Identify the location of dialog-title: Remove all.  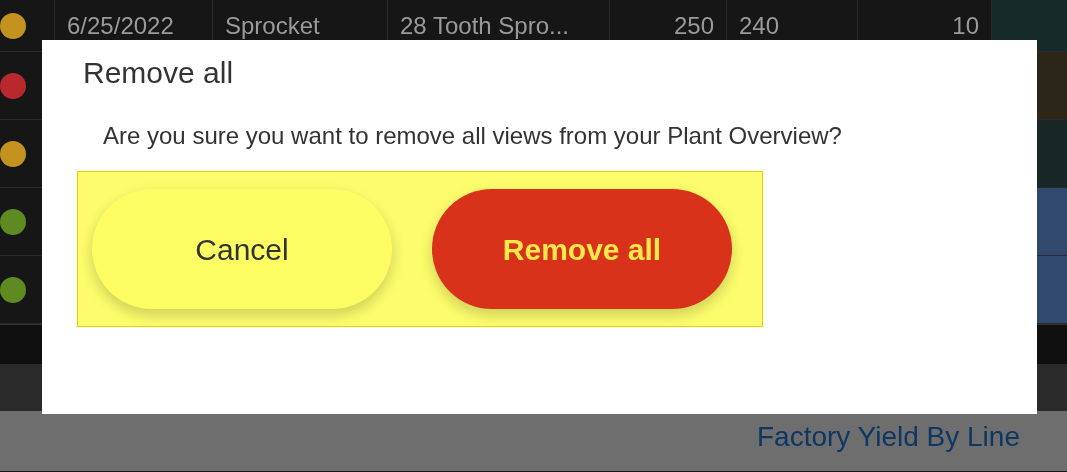
(158, 73).